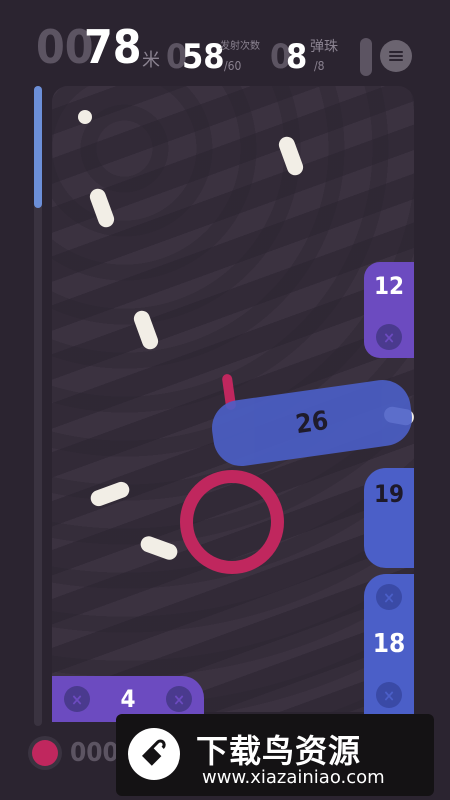 The image size is (450, 800). What do you see at coordinates (389, 286) in the screenshot?
I see `block-value: 12` at bounding box center [389, 286].